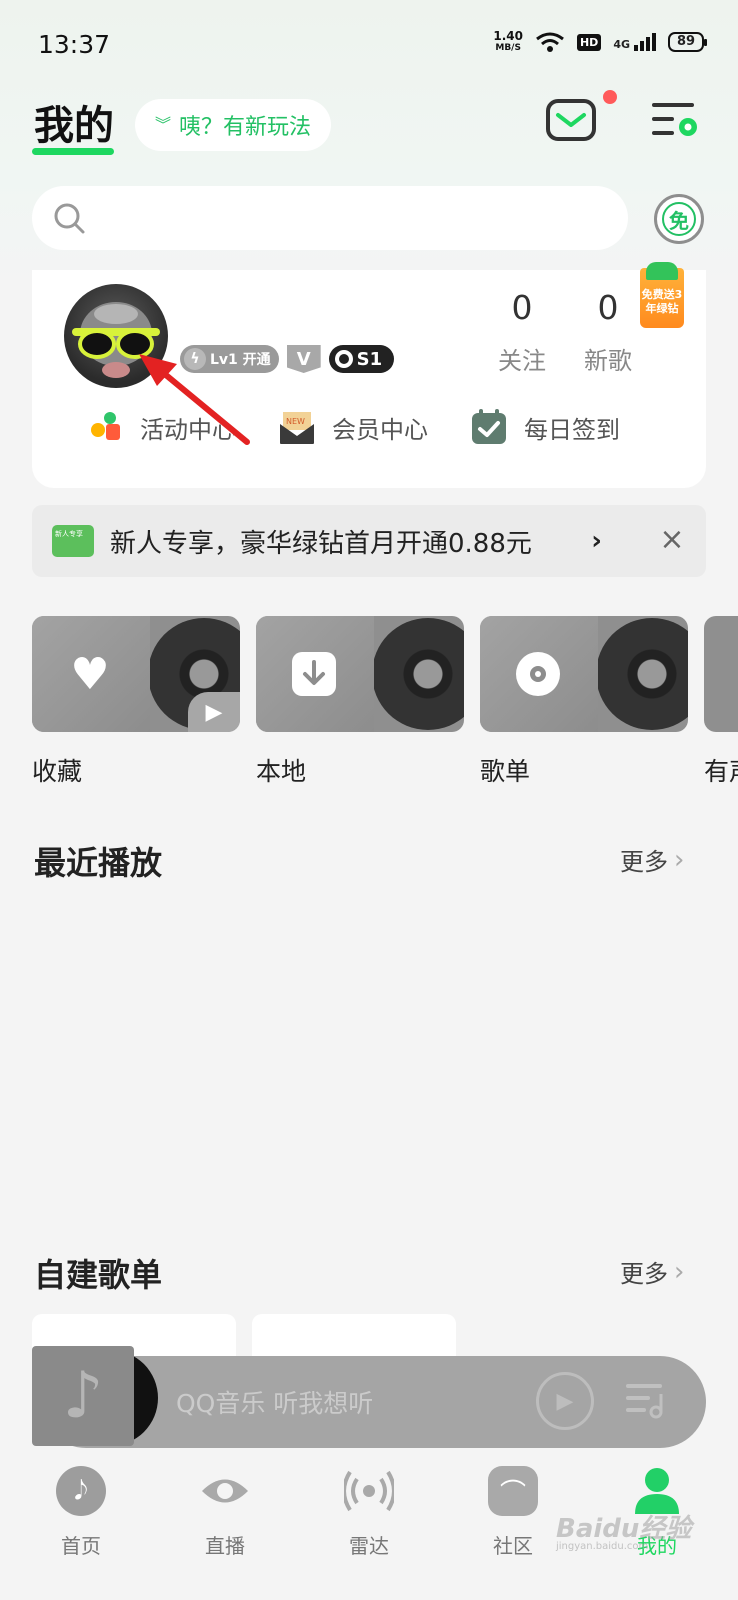  Describe the element at coordinates (73, 541) in the screenshot. I see `wallet-icon` at that location.